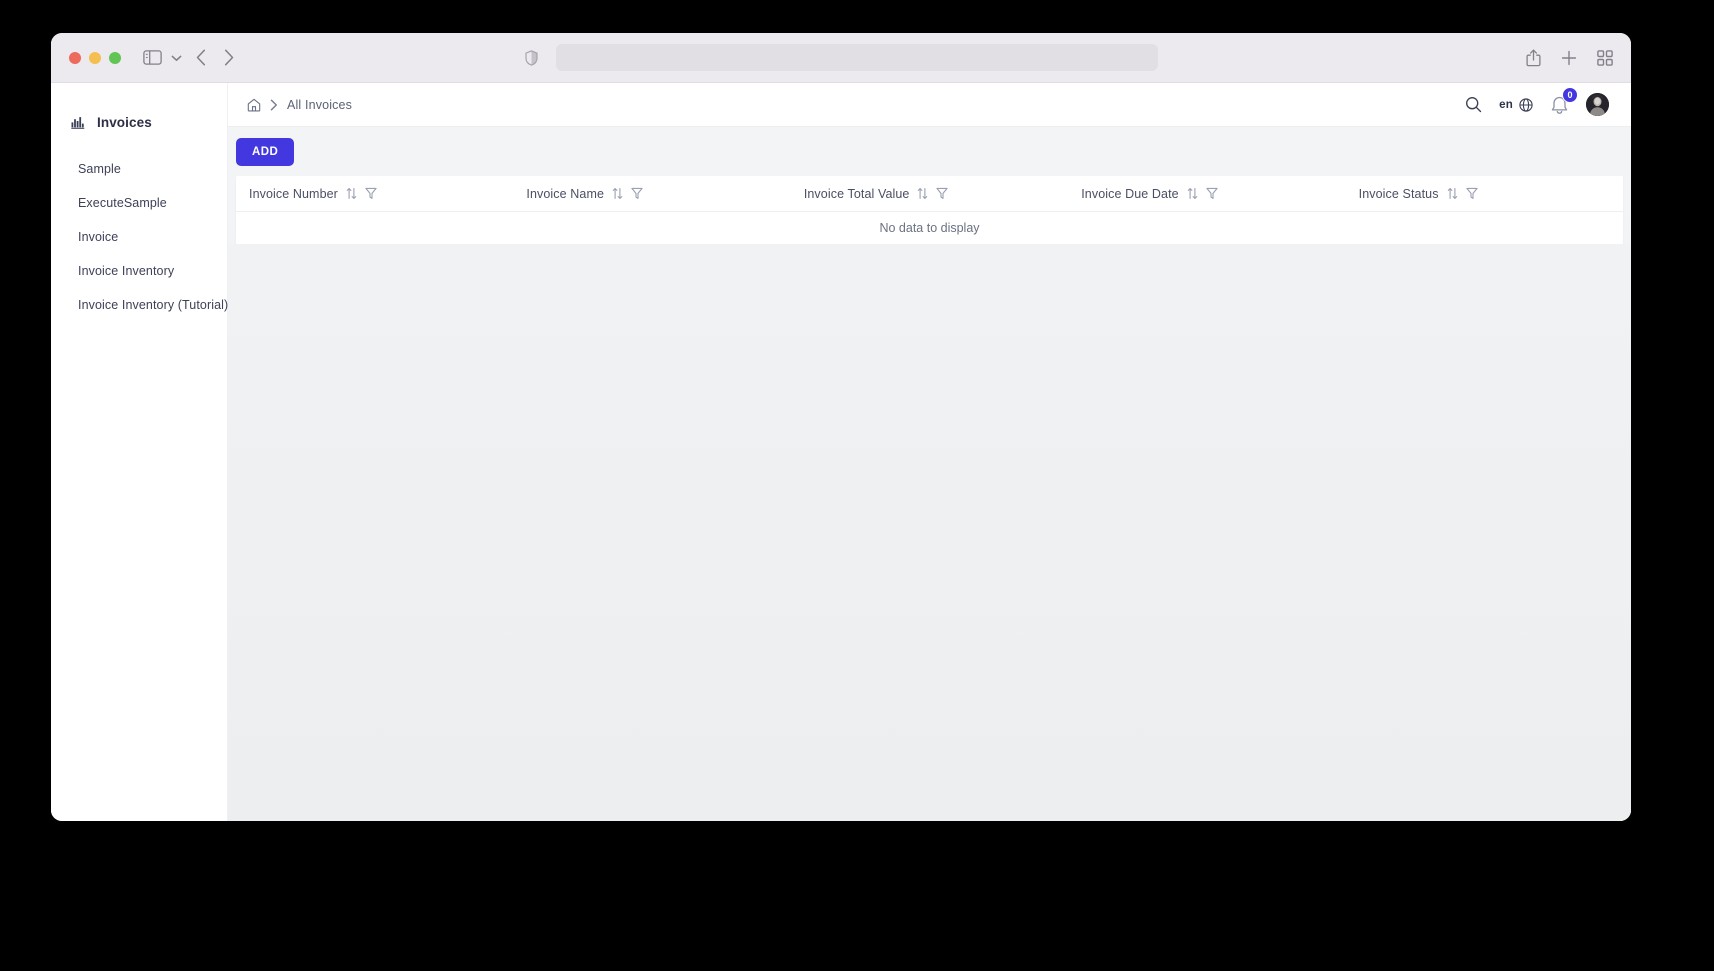 The width and height of the screenshot is (1714, 971). What do you see at coordinates (293, 193) in the screenshot?
I see `column-label: Invoice Number` at bounding box center [293, 193].